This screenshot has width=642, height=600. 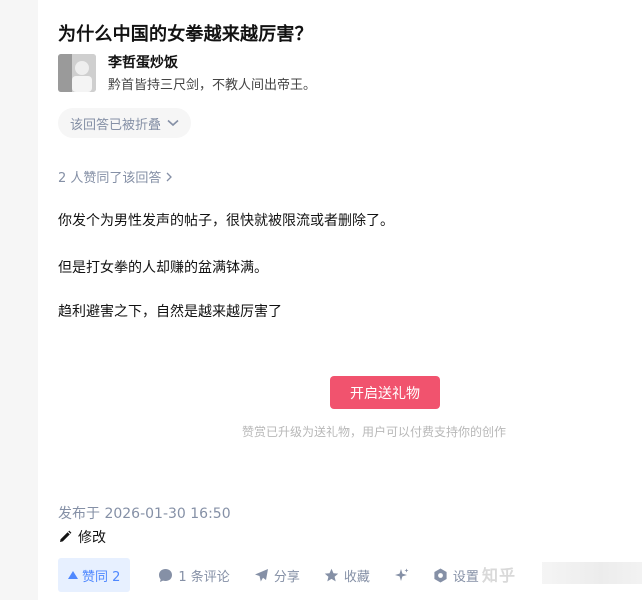 I want to click on author-name: 李哲蛋炒饭, so click(x=143, y=62).